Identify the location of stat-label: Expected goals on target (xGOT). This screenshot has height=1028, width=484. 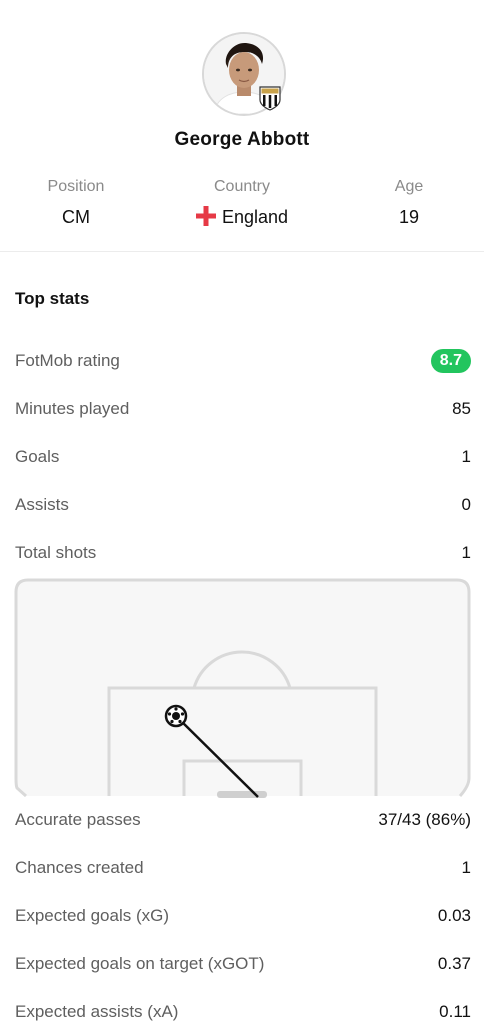
(140, 963).